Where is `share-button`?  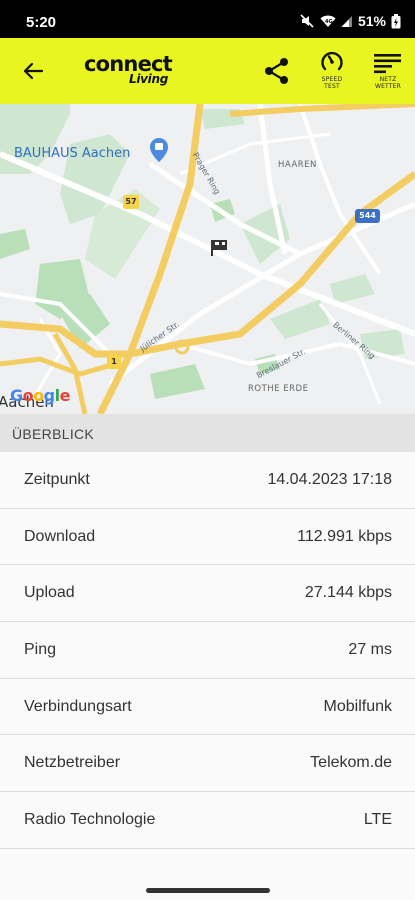 share-button is located at coordinates (277, 71).